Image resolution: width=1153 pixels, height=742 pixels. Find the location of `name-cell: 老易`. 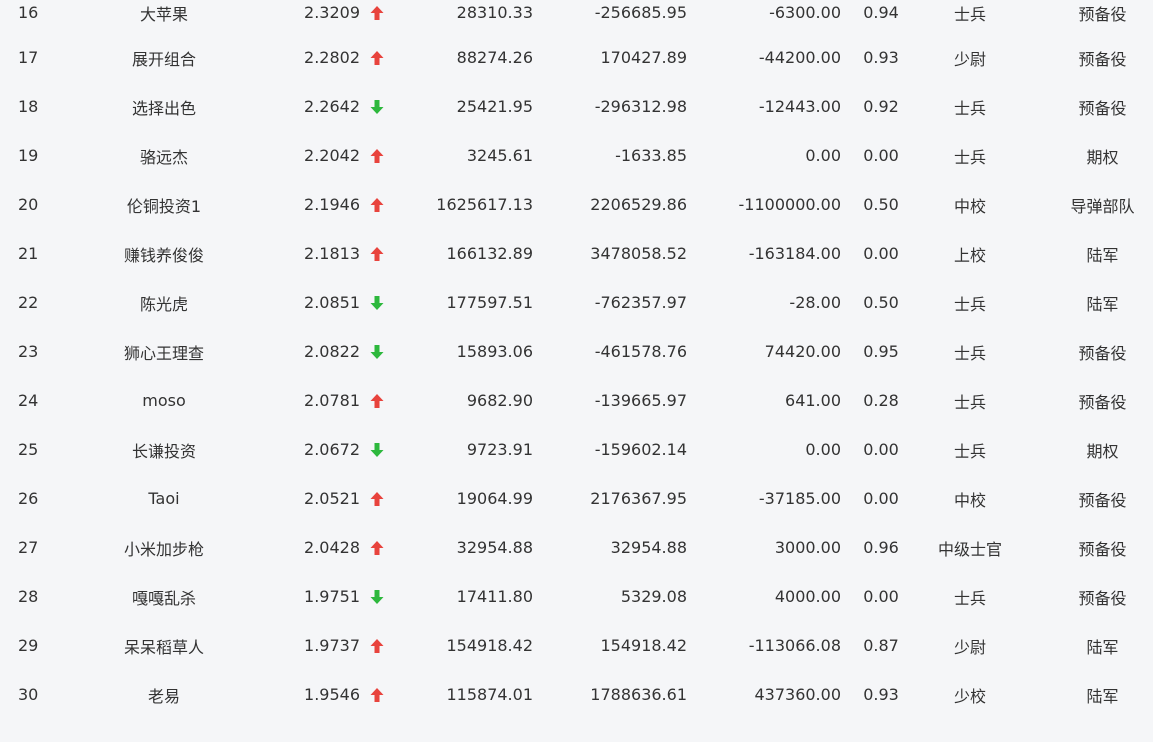

name-cell: 老易 is located at coordinates (164, 694).